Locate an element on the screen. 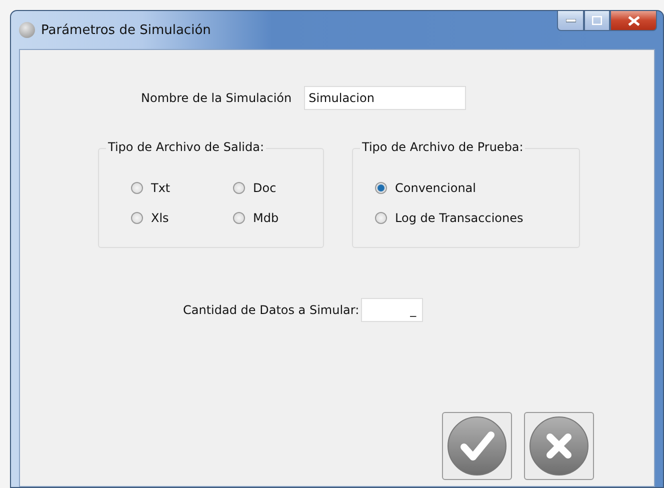 Image resolution: width=664 pixels, height=488 pixels. window-title: Parámetros de Simulación is located at coordinates (126, 30).